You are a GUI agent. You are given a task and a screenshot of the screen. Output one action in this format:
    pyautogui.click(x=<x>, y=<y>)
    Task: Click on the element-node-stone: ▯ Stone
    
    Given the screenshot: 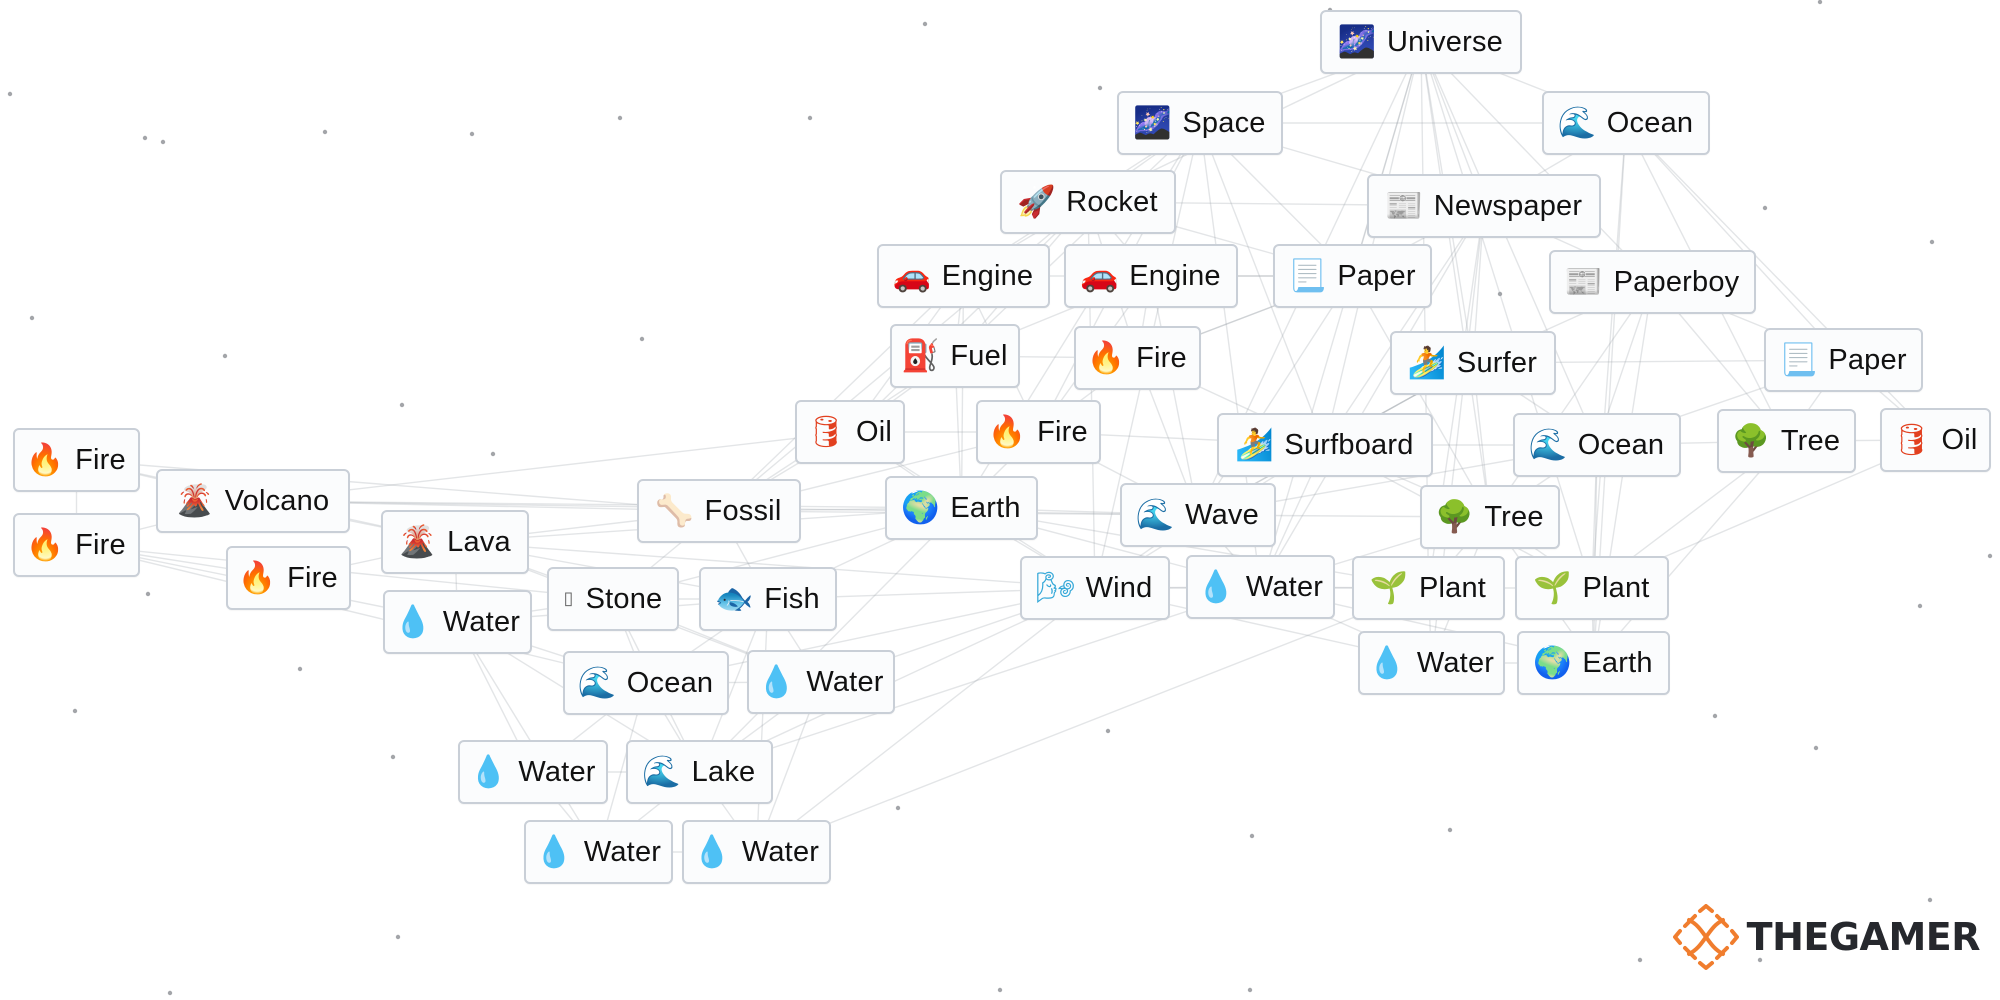 What is the action you would take?
    pyautogui.click(x=613, y=599)
    